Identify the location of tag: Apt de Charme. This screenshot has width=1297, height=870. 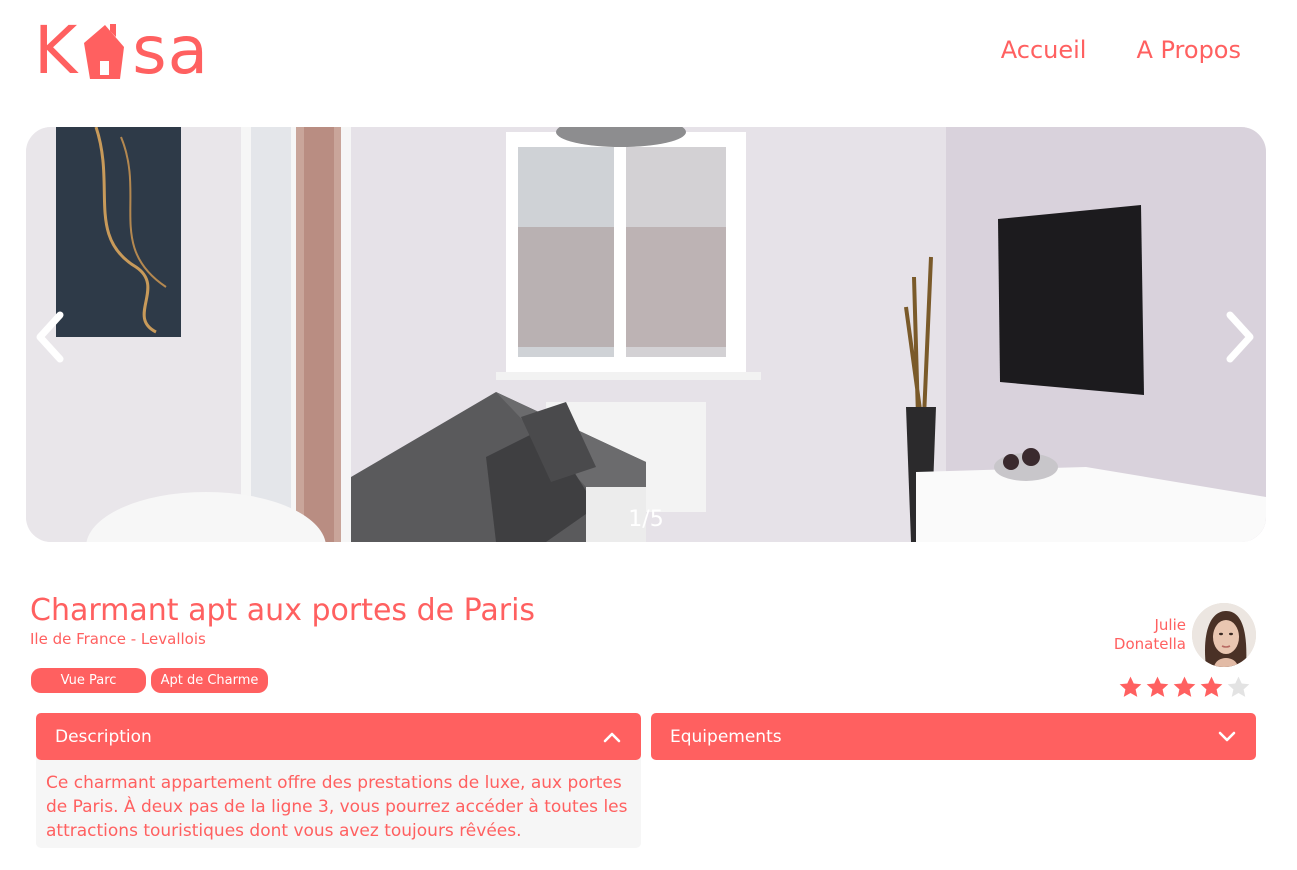
(209, 680).